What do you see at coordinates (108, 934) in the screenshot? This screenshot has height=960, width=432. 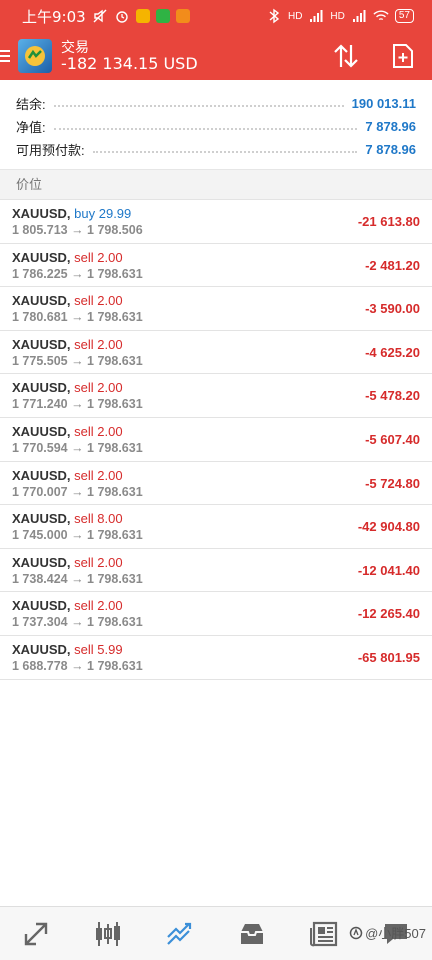 I see `chart-icon` at bounding box center [108, 934].